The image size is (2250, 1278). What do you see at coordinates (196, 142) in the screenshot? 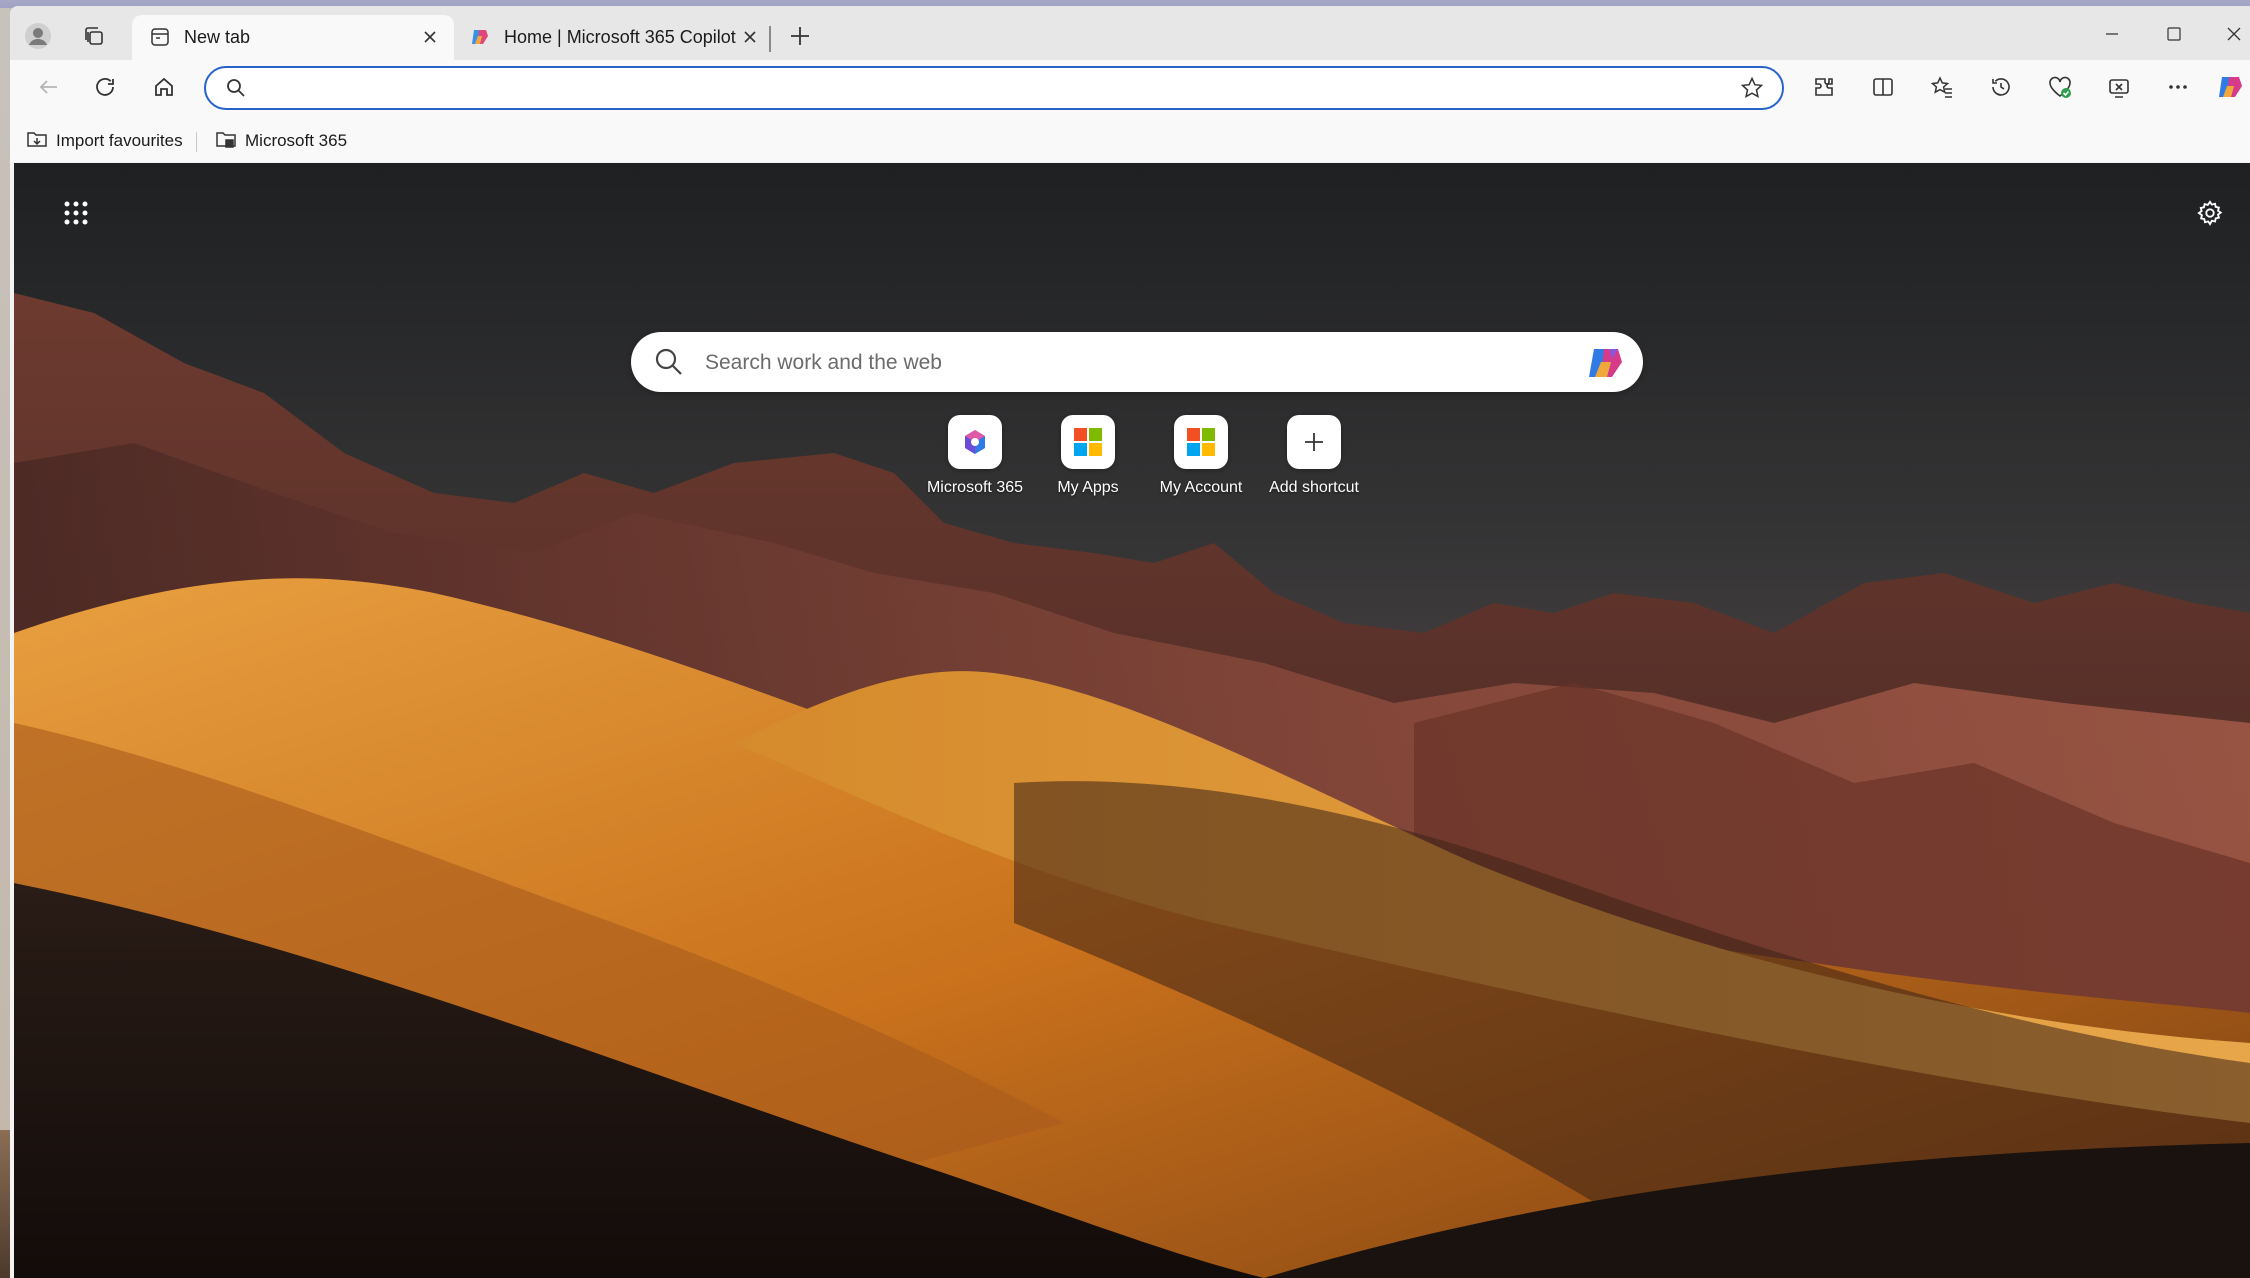
I see `favourites-divider` at bounding box center [196, 142].